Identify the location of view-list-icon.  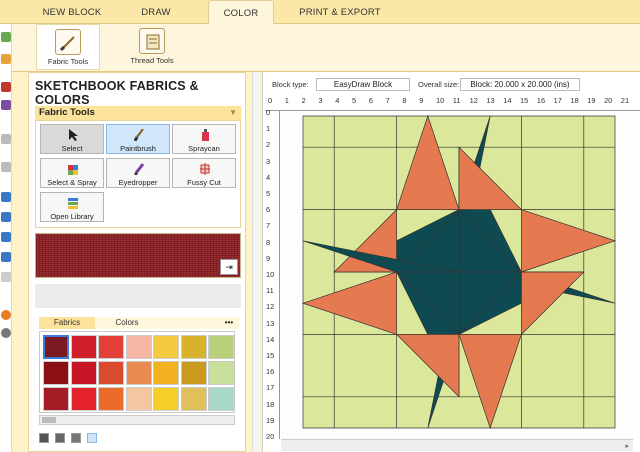
(92, 438).